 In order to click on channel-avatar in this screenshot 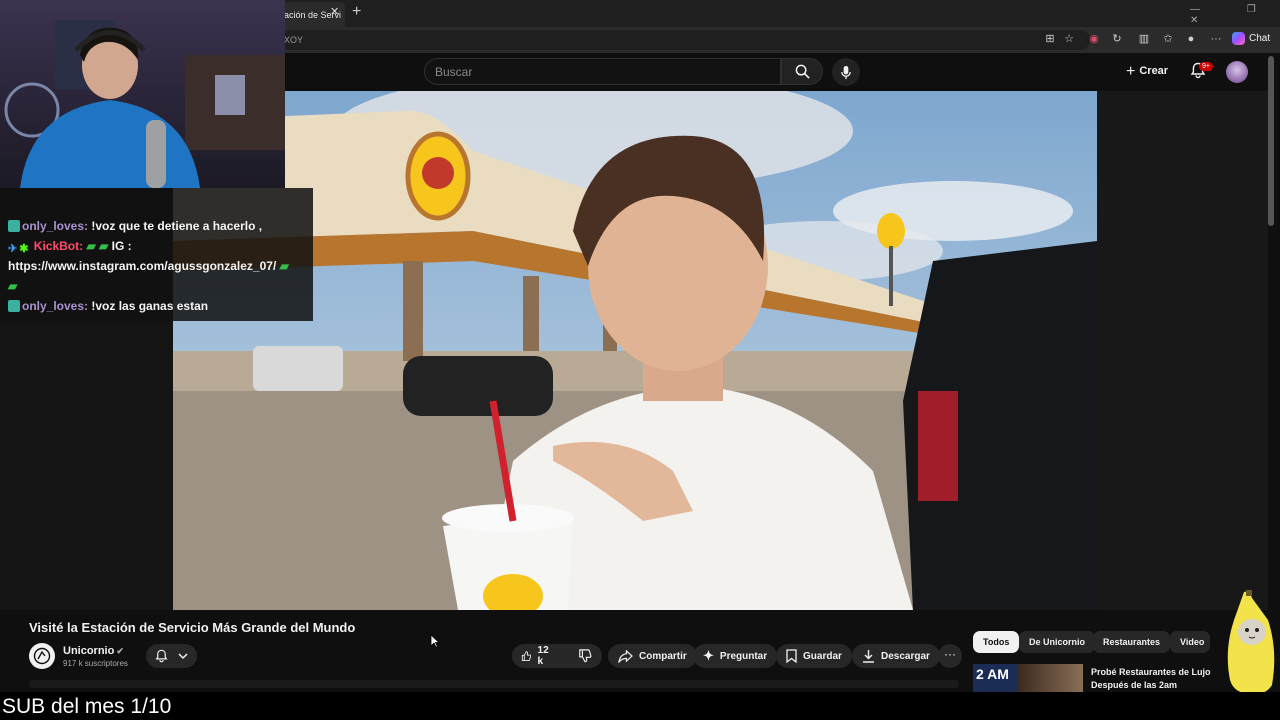, I will do `click(42, 656)`.